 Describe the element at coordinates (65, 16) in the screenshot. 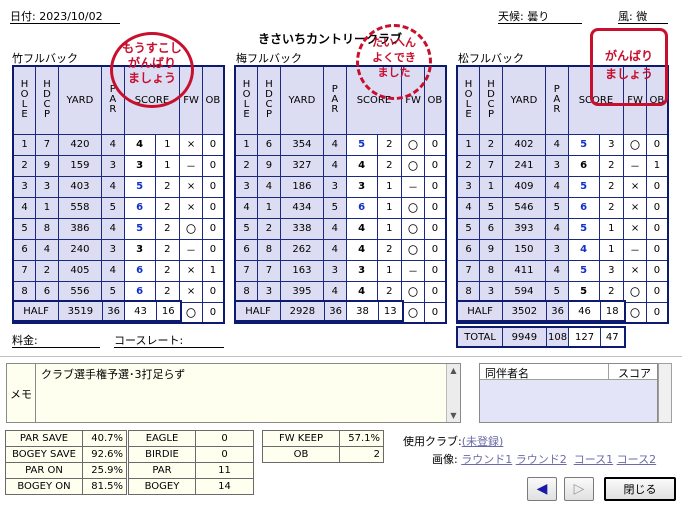

I see `date-label: 日付: 2023/10/02` at that location.